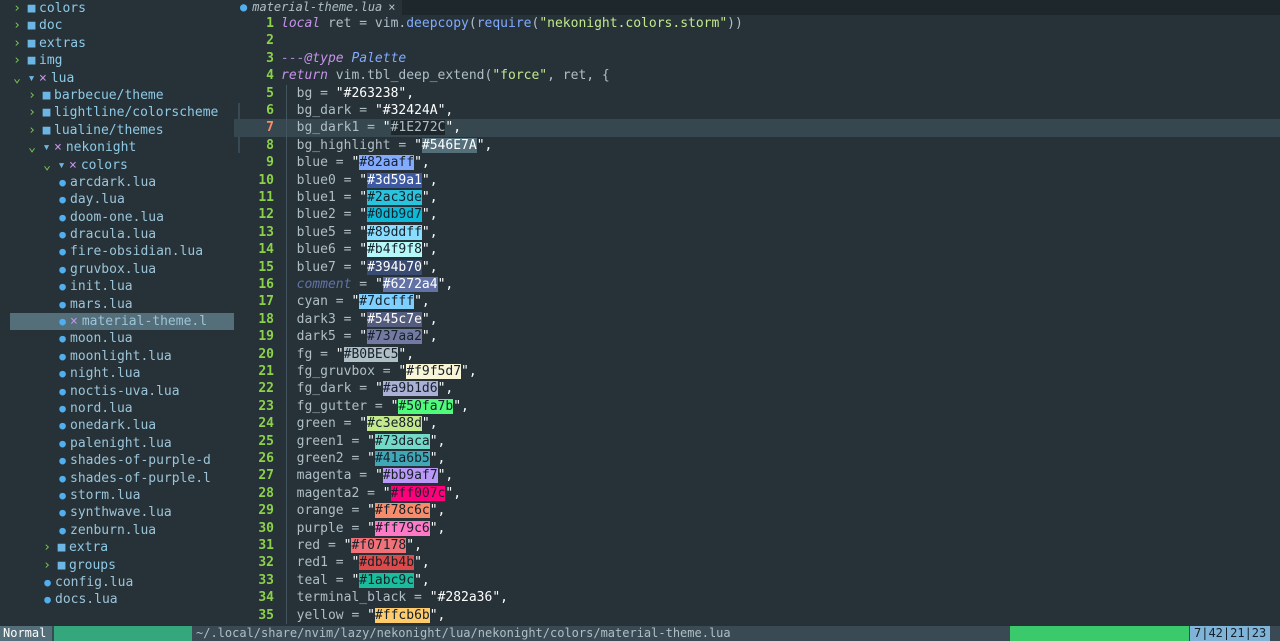 Image resolution: width=1280 pixels, height=641 pixels. Describe the element at coordinates (117, 478) in the screenshot. I see `tree-file: ● shades-of-purple.l` at that location.